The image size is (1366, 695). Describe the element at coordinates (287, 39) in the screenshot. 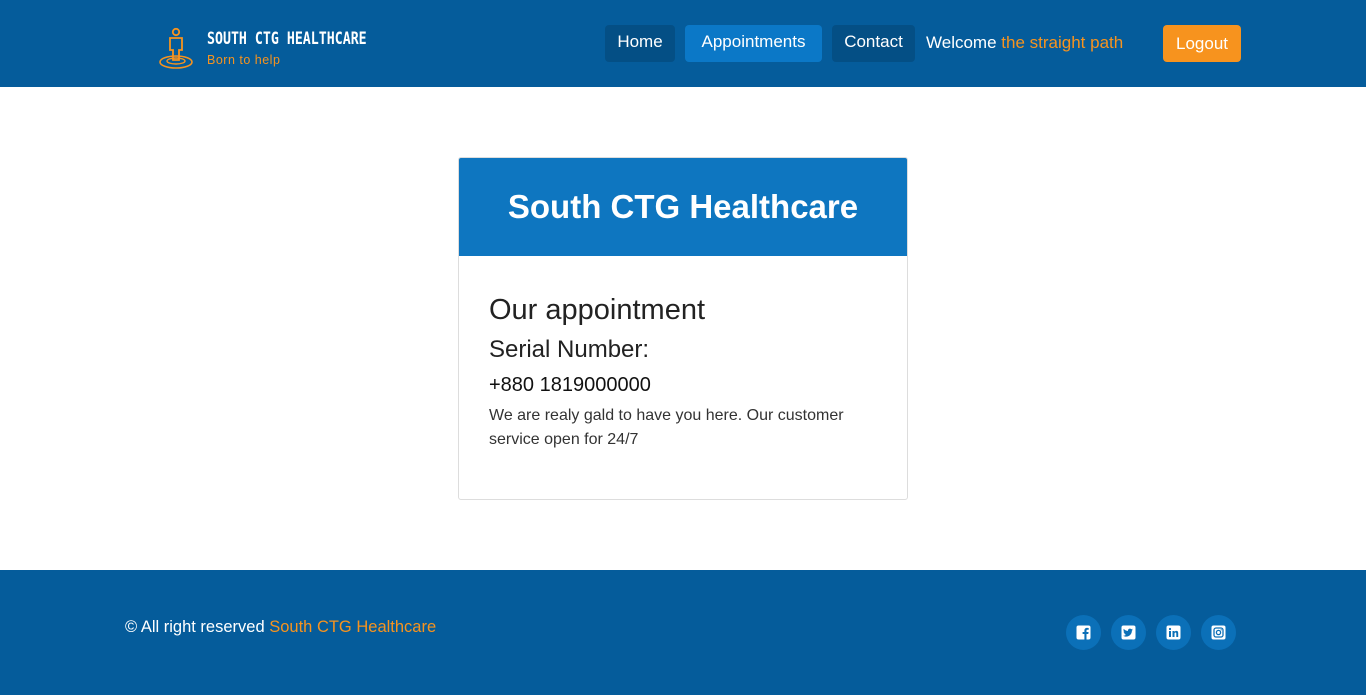

I see `brand-name: SOUTH CTG HEALTHCARE` at that location.